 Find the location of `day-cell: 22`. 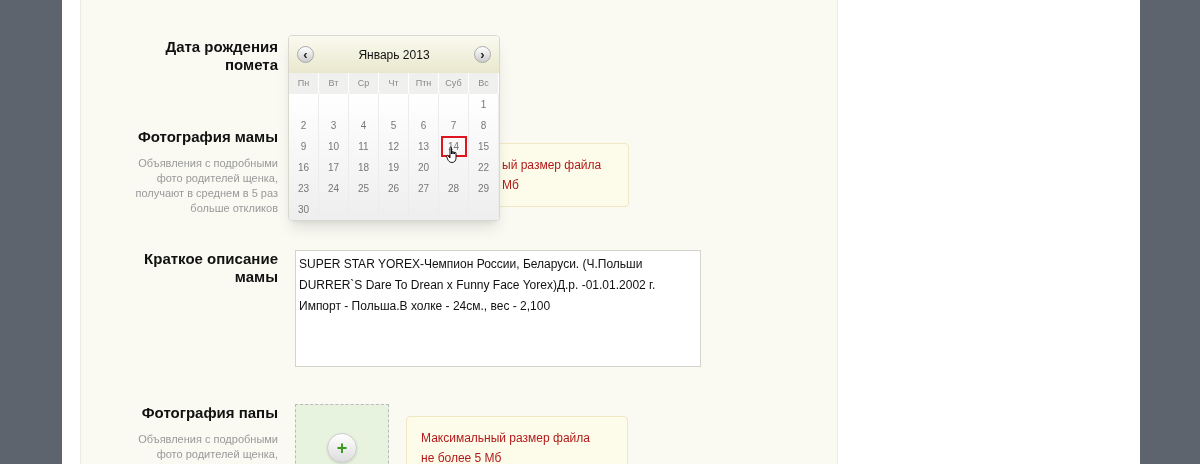

day-cell: 22 is located at coordinates (483, 167).